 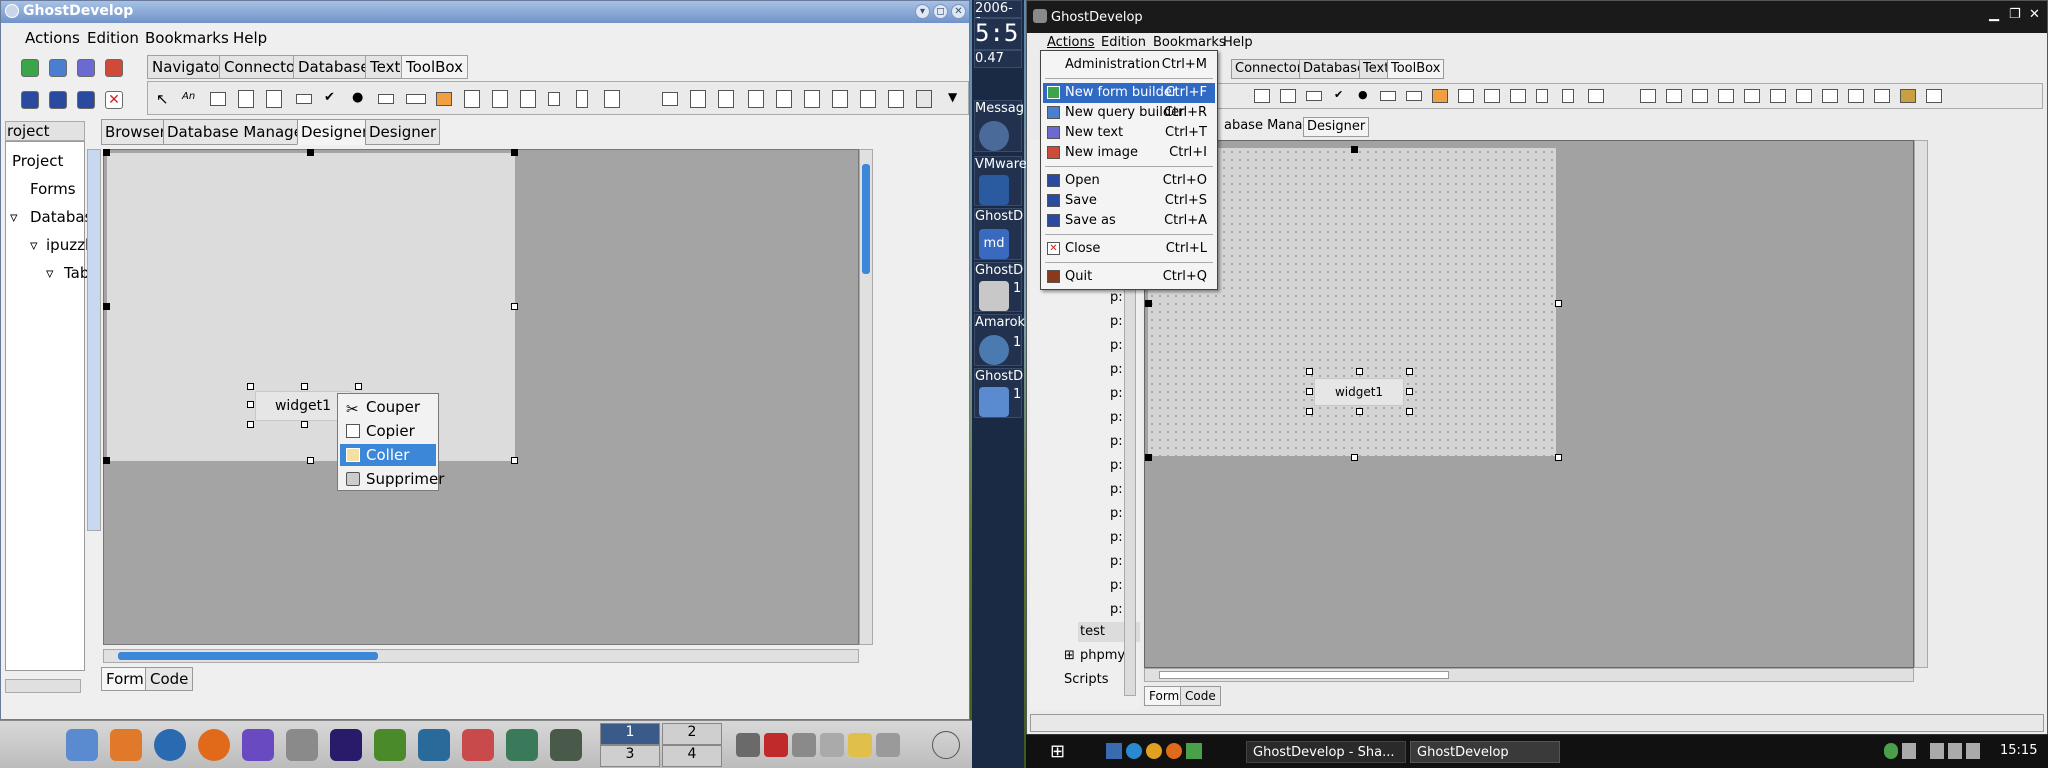 I want to click on stellarium-icon, so click(x=346, y=745).